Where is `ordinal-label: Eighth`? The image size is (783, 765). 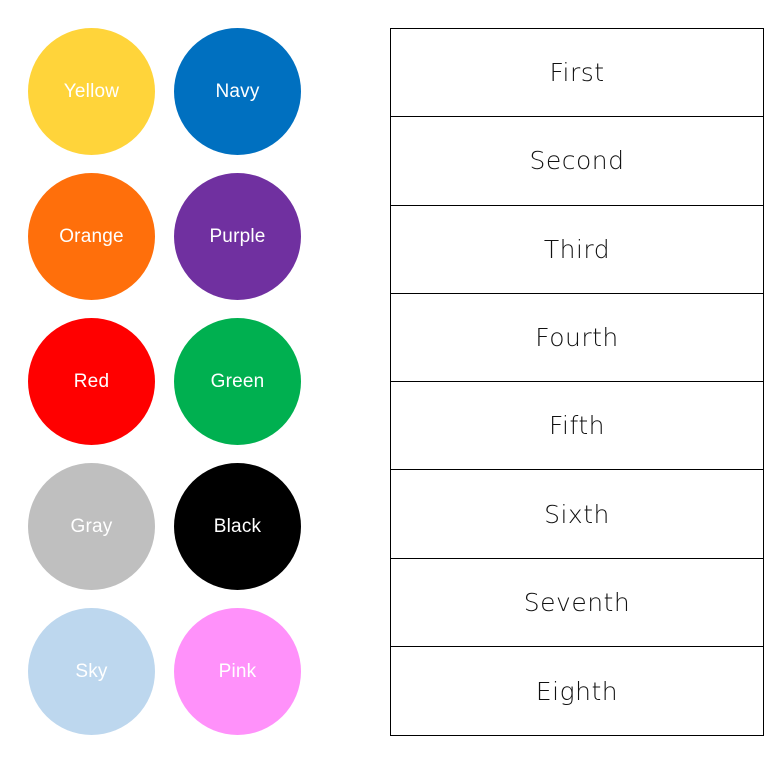 ordinal-label: Eighth is located at coordinates (577, 691).